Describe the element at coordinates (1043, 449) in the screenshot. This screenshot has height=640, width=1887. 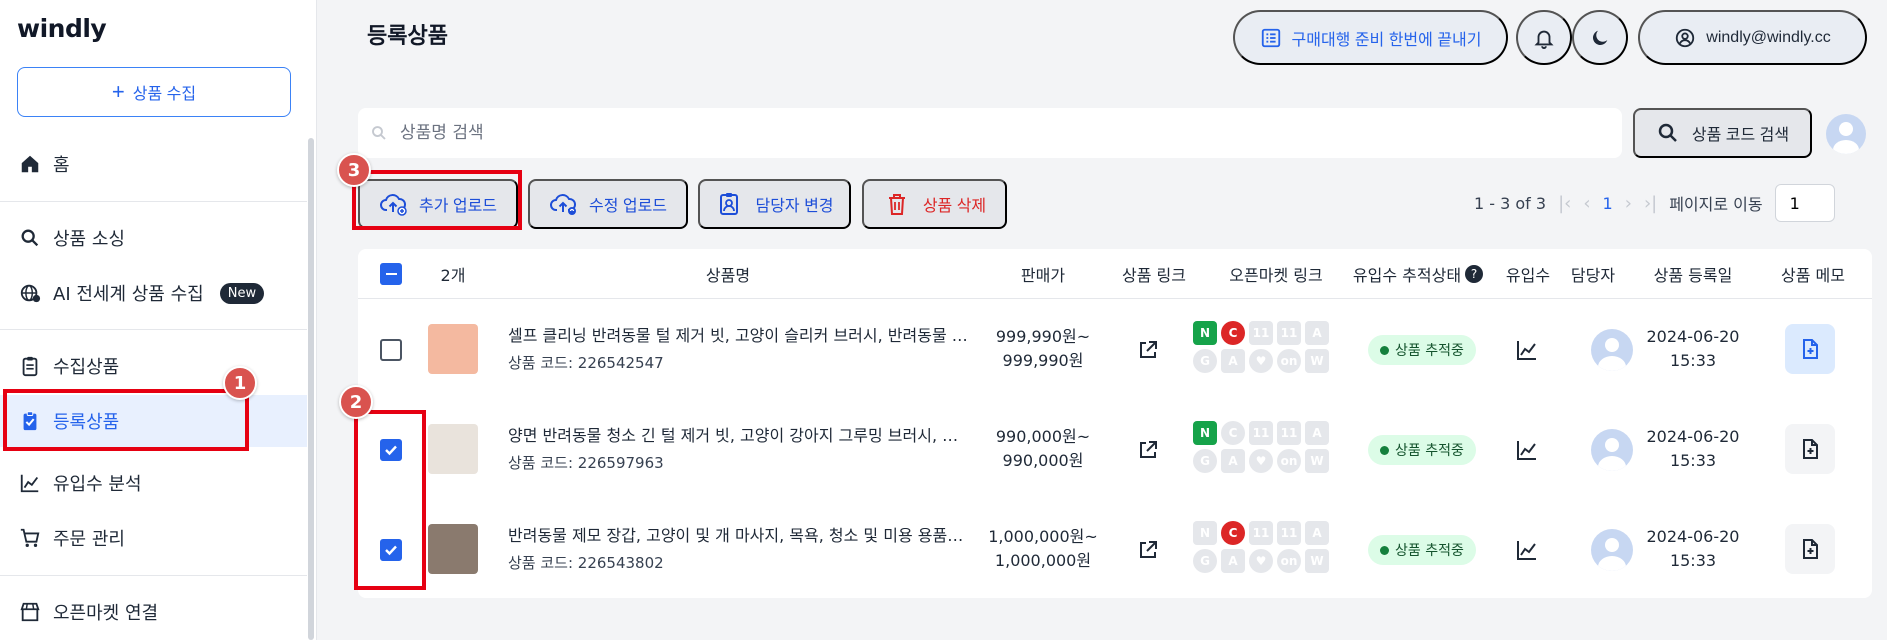
I see `product-price: 990,000원~ 990,000원` at that location.